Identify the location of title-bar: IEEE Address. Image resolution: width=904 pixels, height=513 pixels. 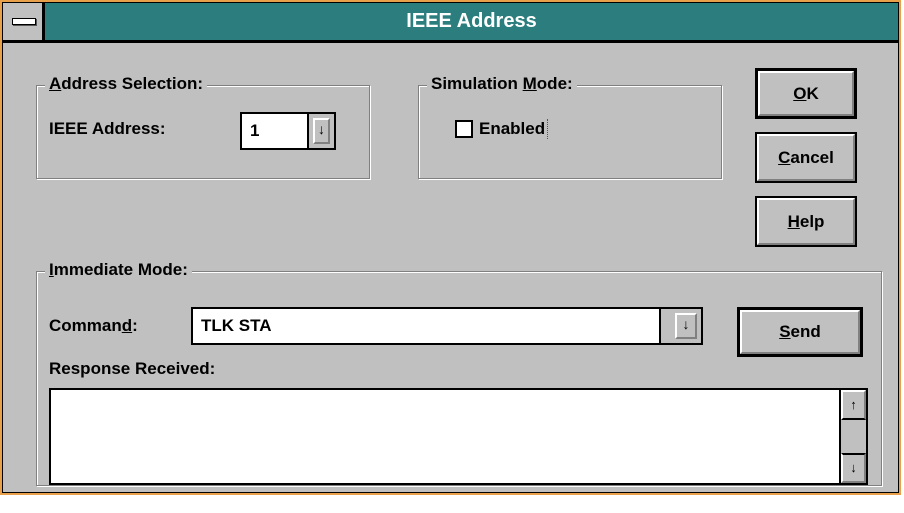
(450, 23).